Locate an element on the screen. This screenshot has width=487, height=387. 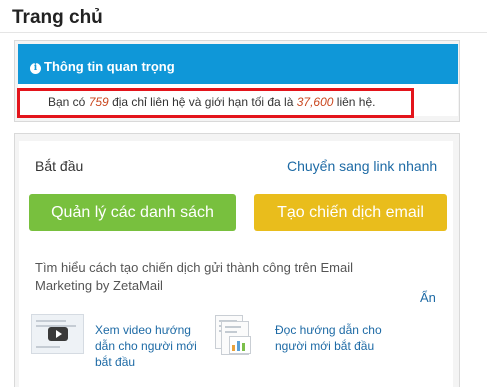
contact-limit: 37,600 is located at coordinates (315, 102).